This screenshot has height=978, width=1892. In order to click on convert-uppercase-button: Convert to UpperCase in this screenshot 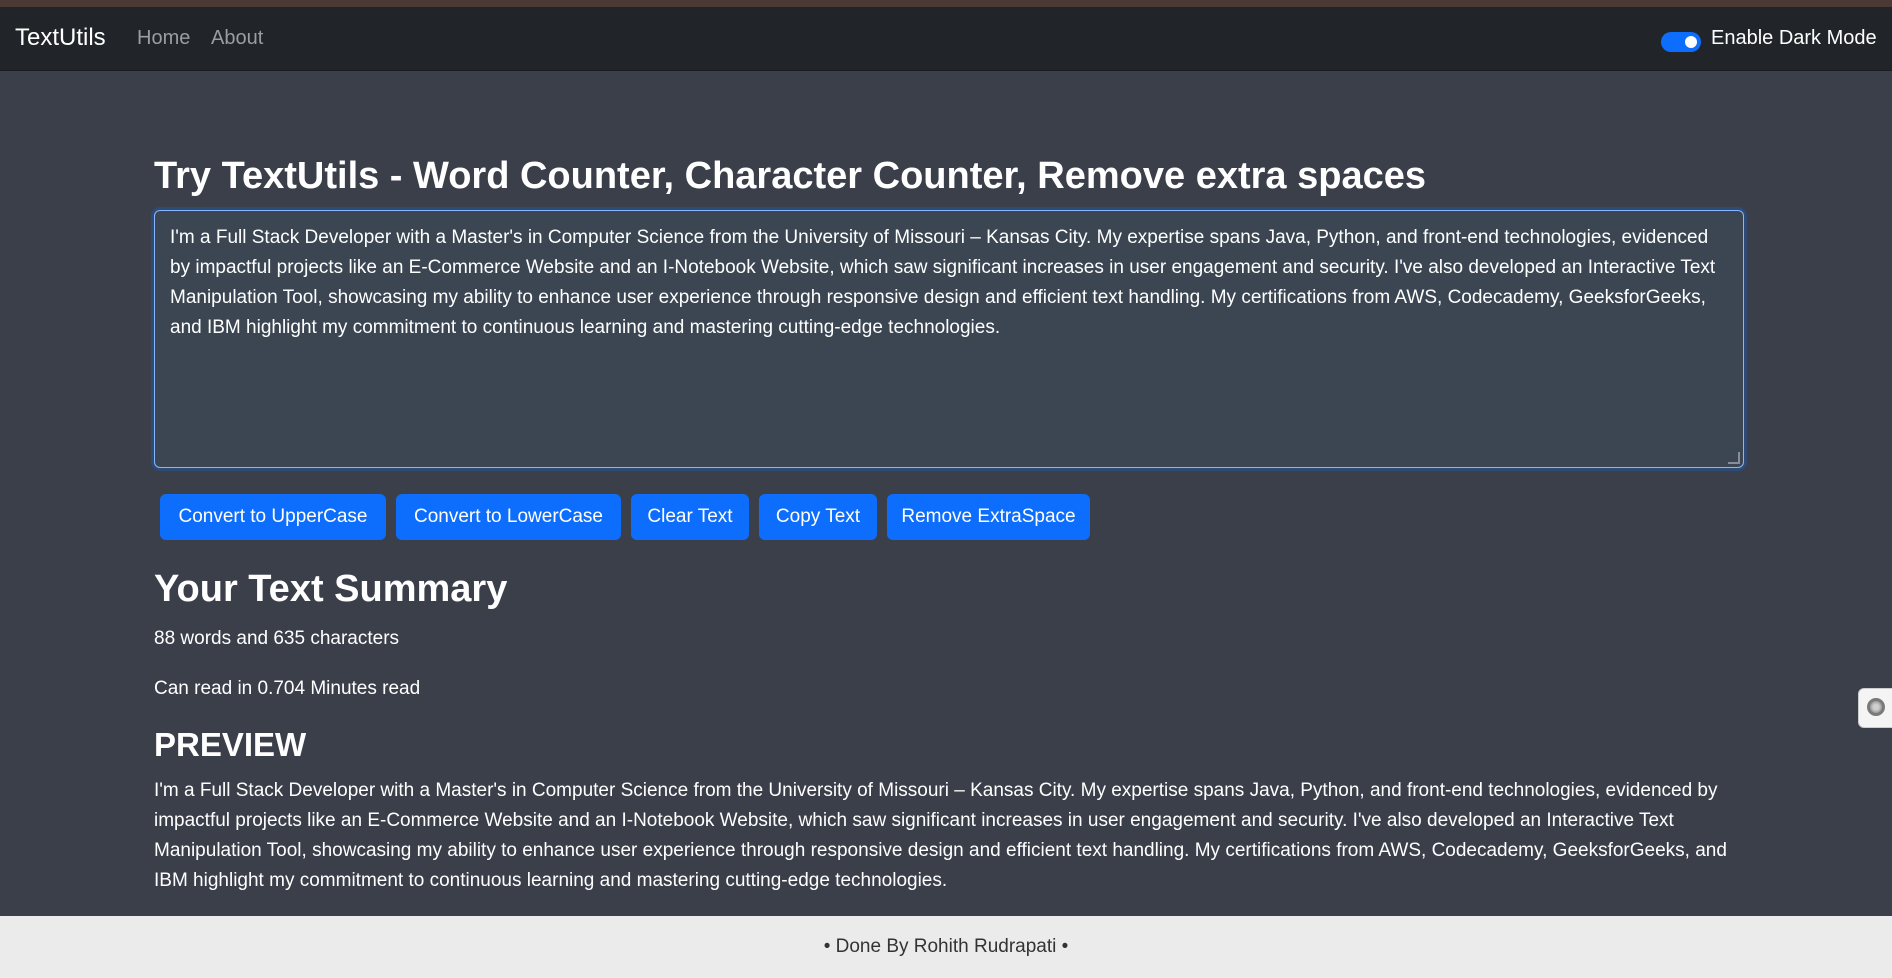, I will do `click(273, 517)`.